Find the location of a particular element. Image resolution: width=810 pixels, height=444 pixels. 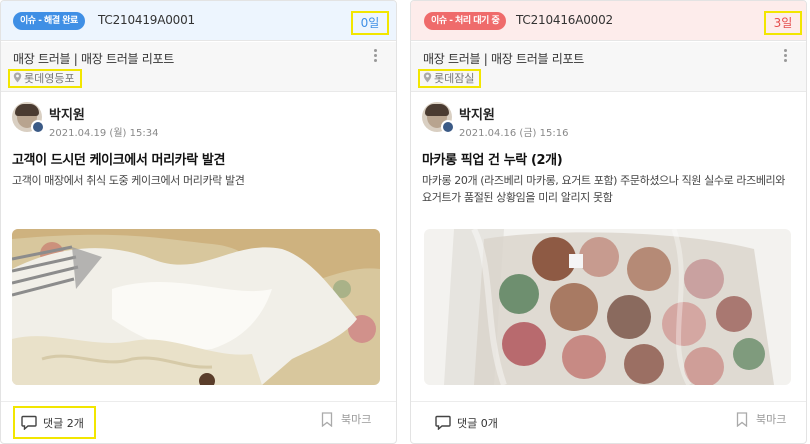

post-title: 고객이 드시던 케이크에서 머리카락 발견 is located at coordinates (118, 158).